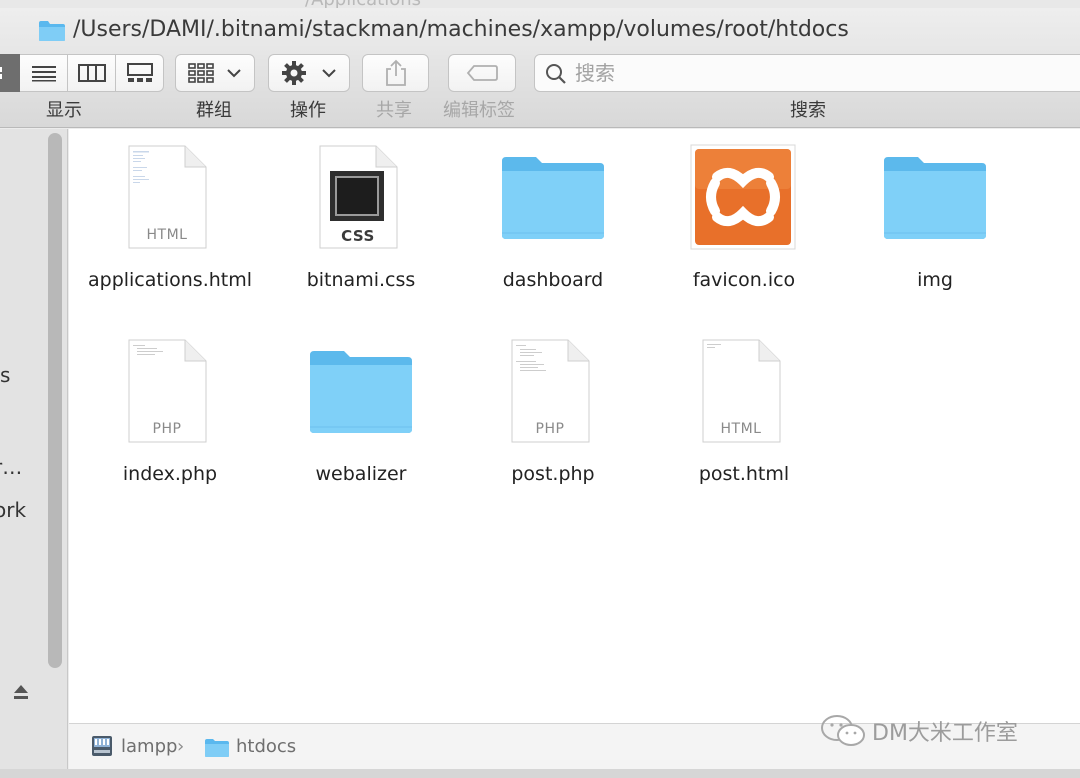 This screenshot has height=778, width=1080. I want to click on watermark: DM大米工作室, so click(919, 731).